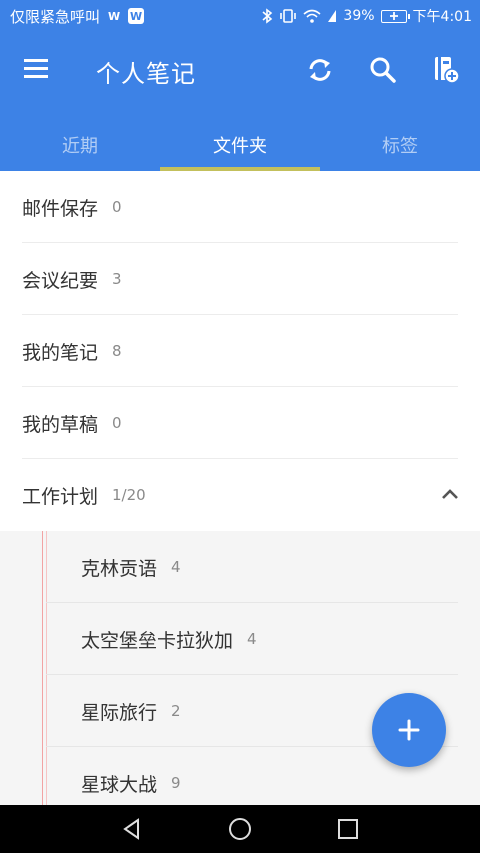  I want to click on recents-button, so click(348, 829).